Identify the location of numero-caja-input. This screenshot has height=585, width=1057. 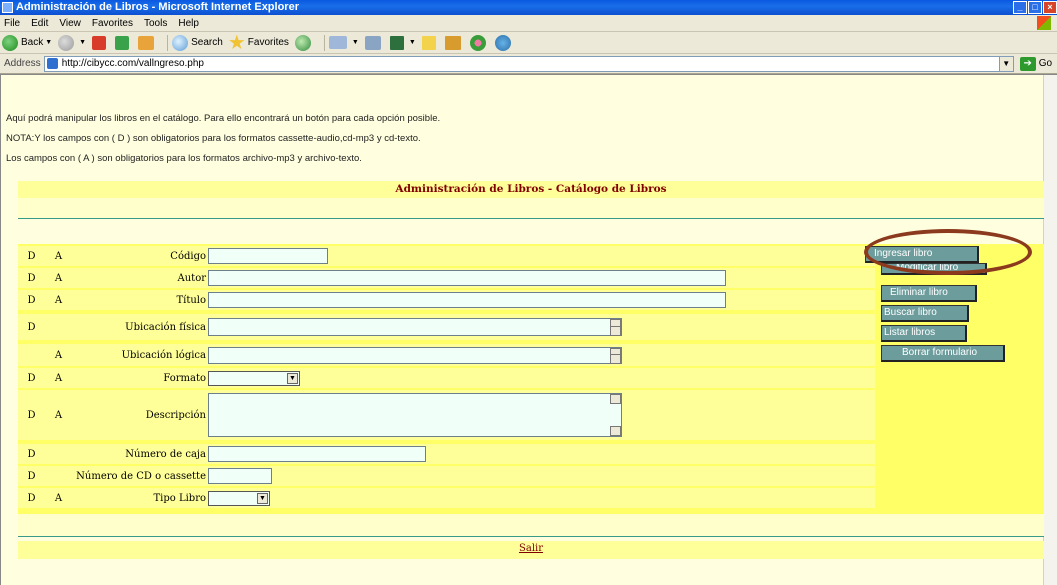
(317, 454).